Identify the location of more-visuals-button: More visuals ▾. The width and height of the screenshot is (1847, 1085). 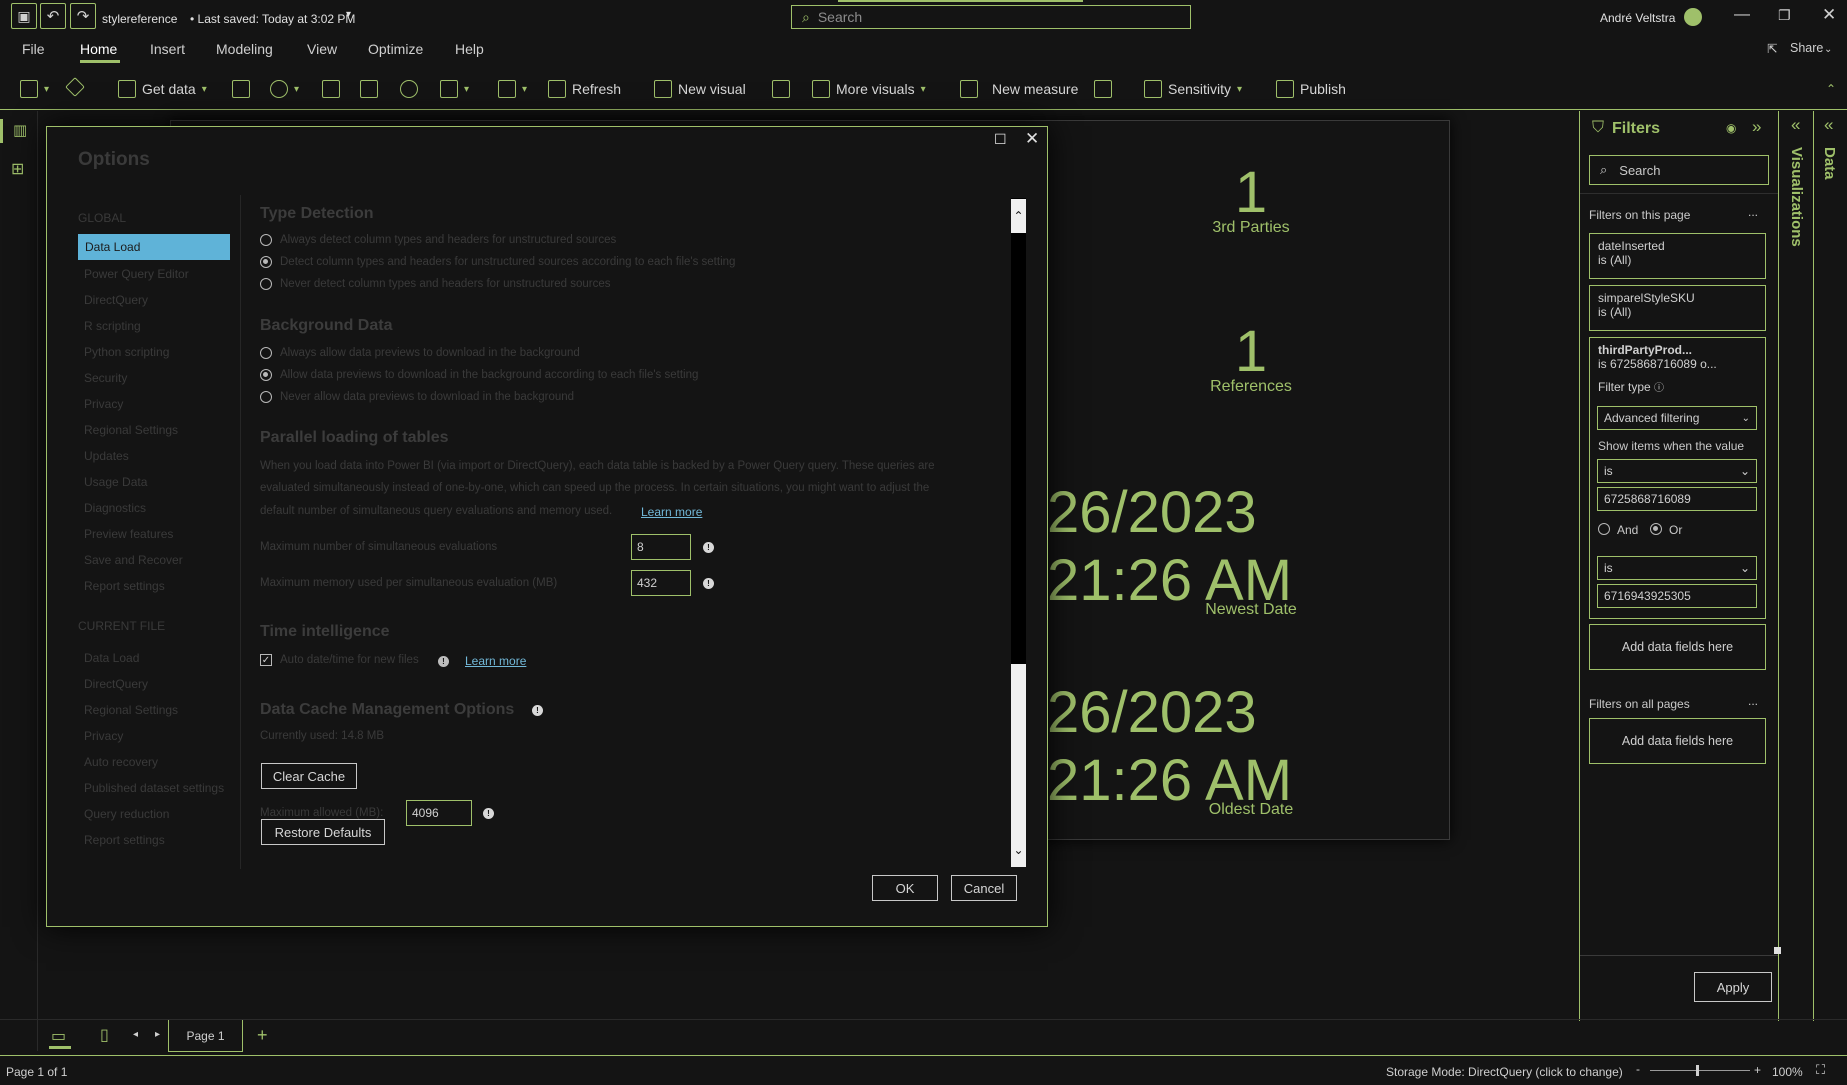
(869, 89).